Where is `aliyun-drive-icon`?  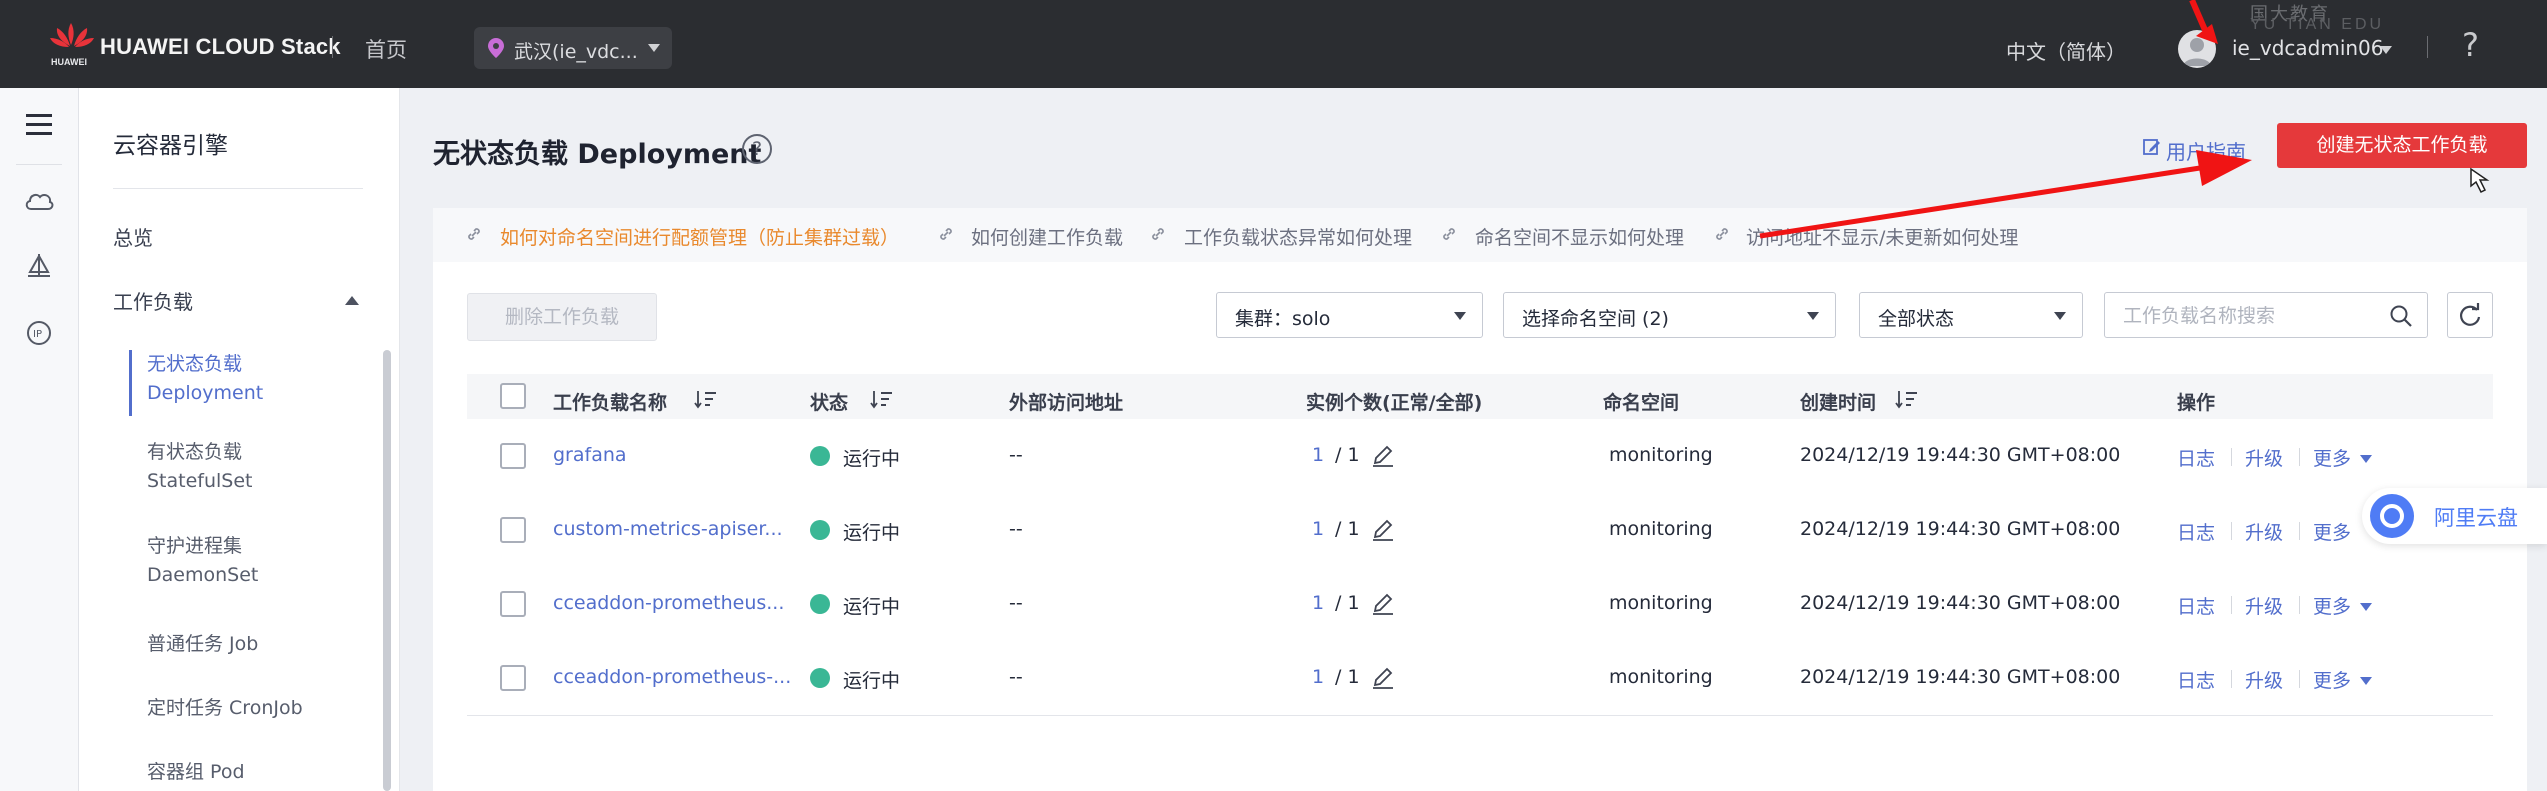
aliyun-drive-icon is located at coordinates (2392, 516).